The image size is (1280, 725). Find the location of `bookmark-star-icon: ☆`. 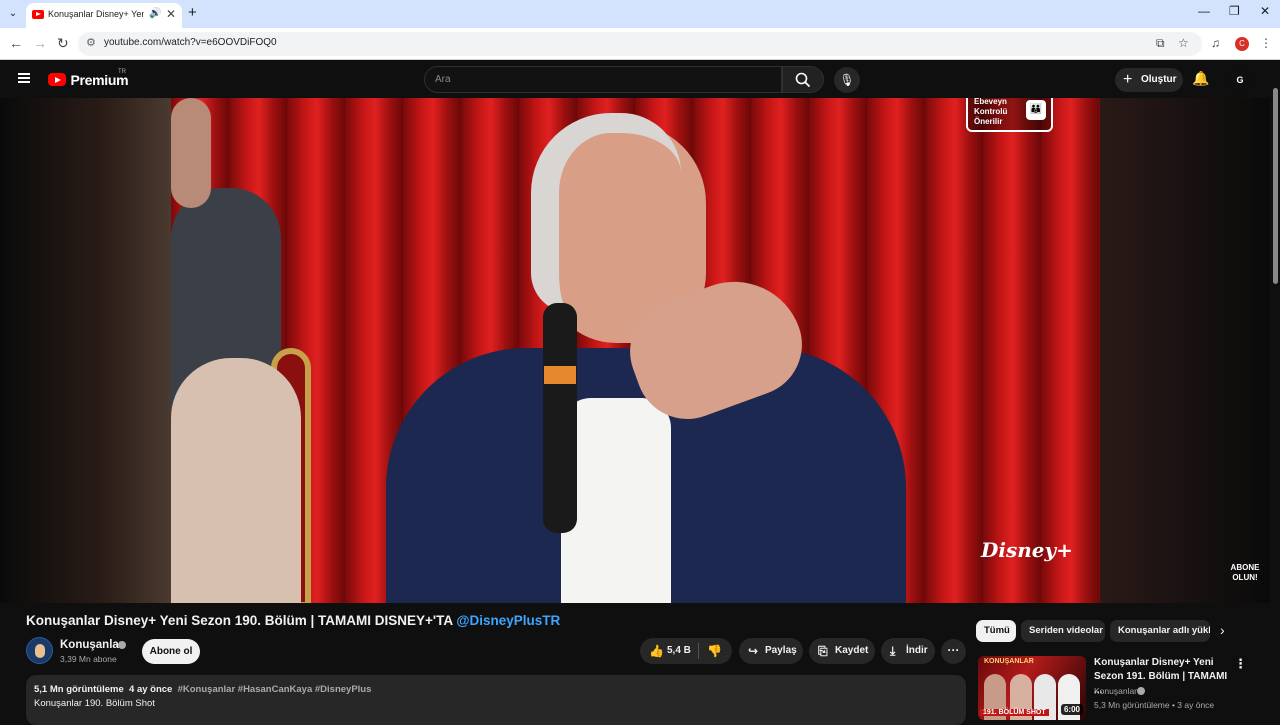

bookmark-star-icon: ☆ is located at coordinates (1183, 43).